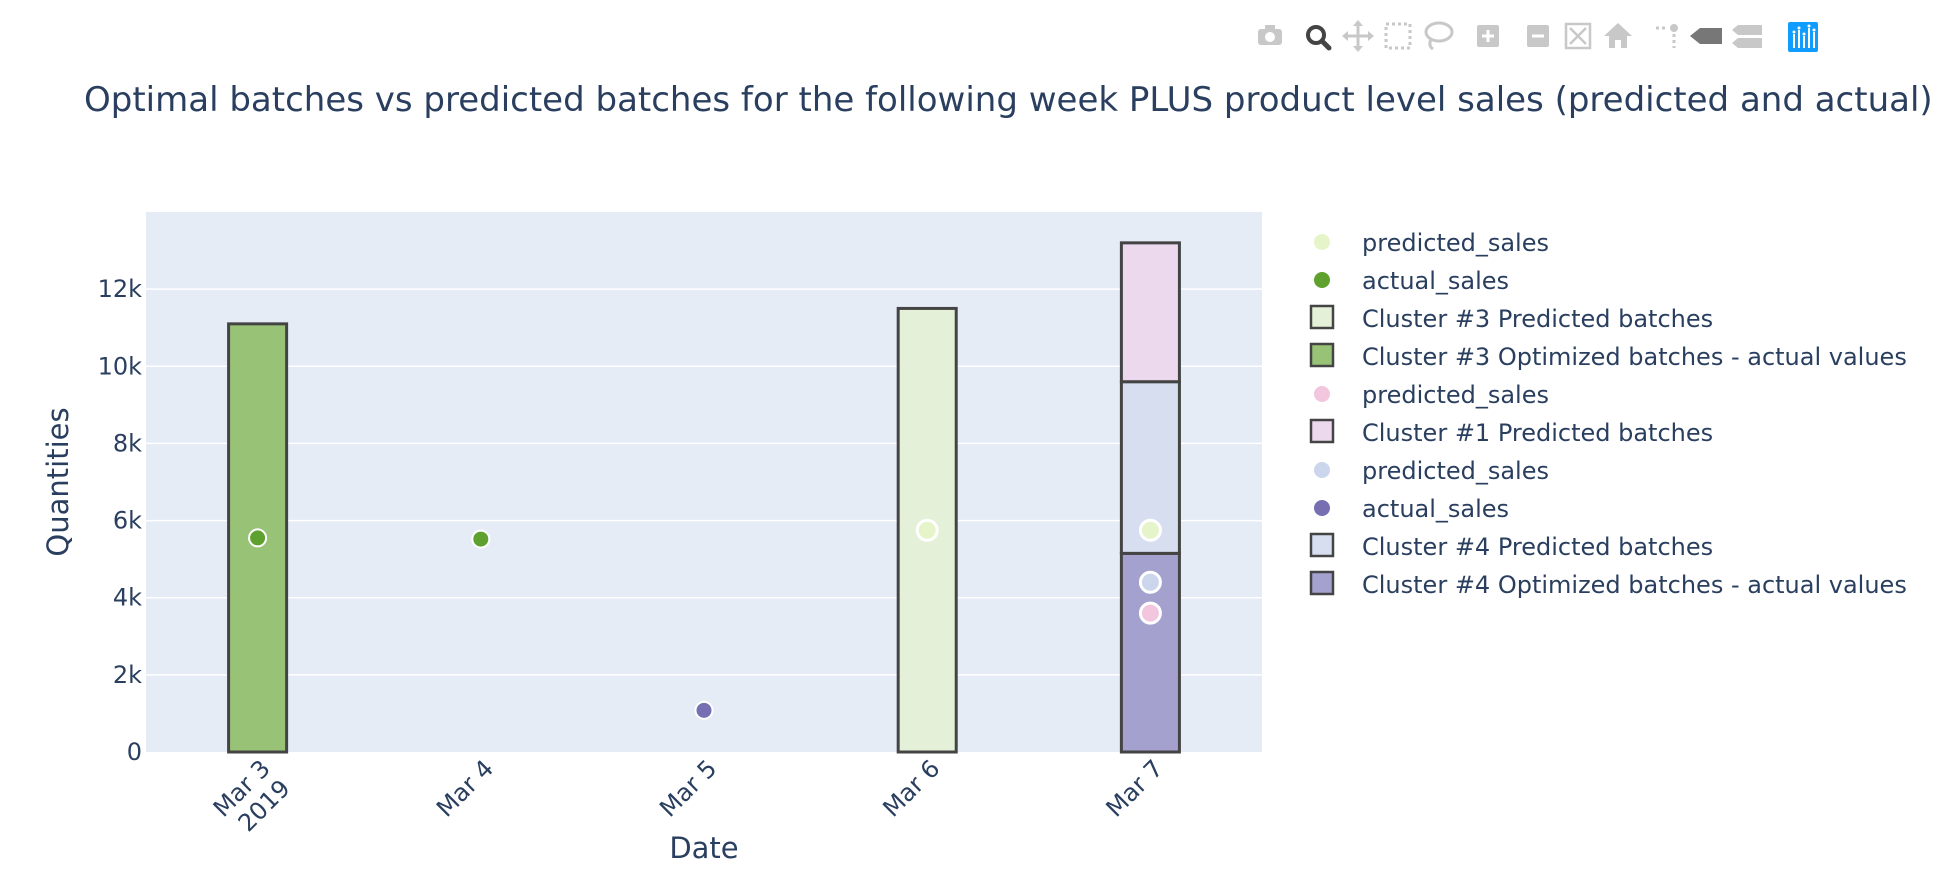  Describe the element at coordinates (134, 752) in the screenshot. I see `y-tick-label: 0` at that location.